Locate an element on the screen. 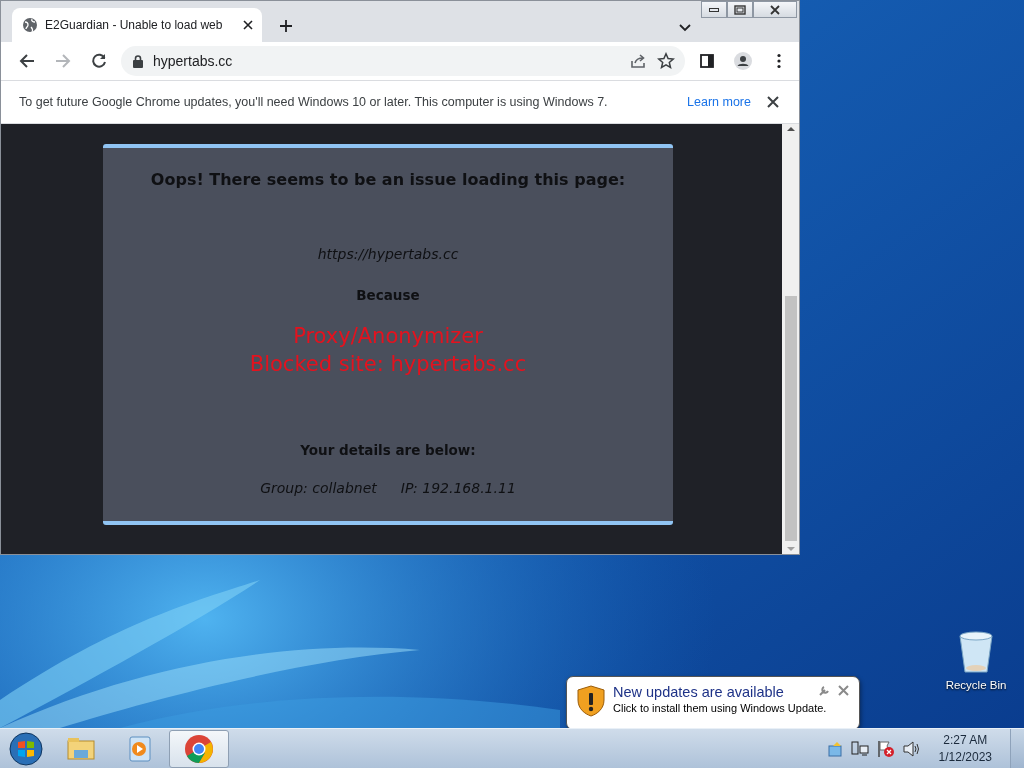 Image resolution: width=1024 pixels, height=768 pixels. scroll-thumb is located at coordinates (790, 418).